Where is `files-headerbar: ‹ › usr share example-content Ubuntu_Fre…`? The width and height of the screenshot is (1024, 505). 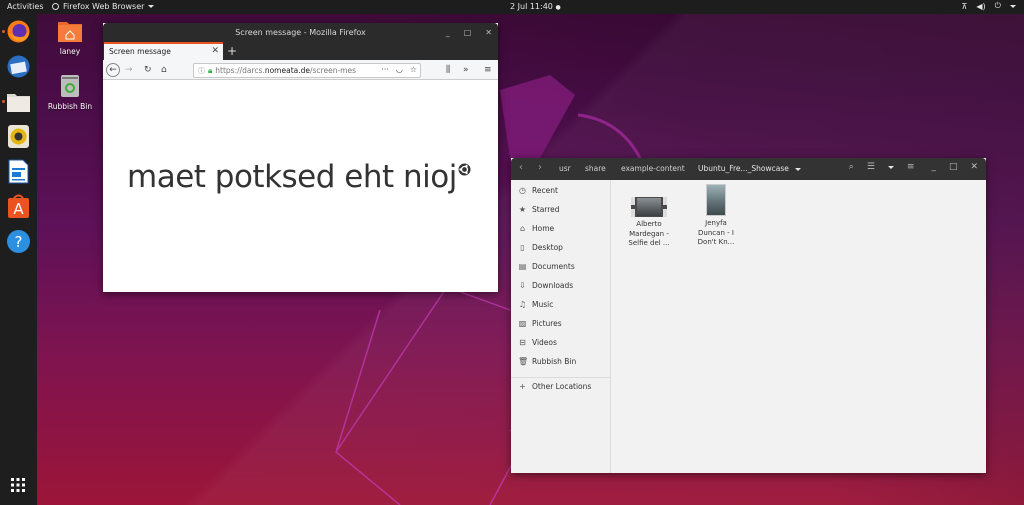
files-headerbar: ‹ › usr share example-content Ubuntu_Fre… is located at coordinates (748, 169).